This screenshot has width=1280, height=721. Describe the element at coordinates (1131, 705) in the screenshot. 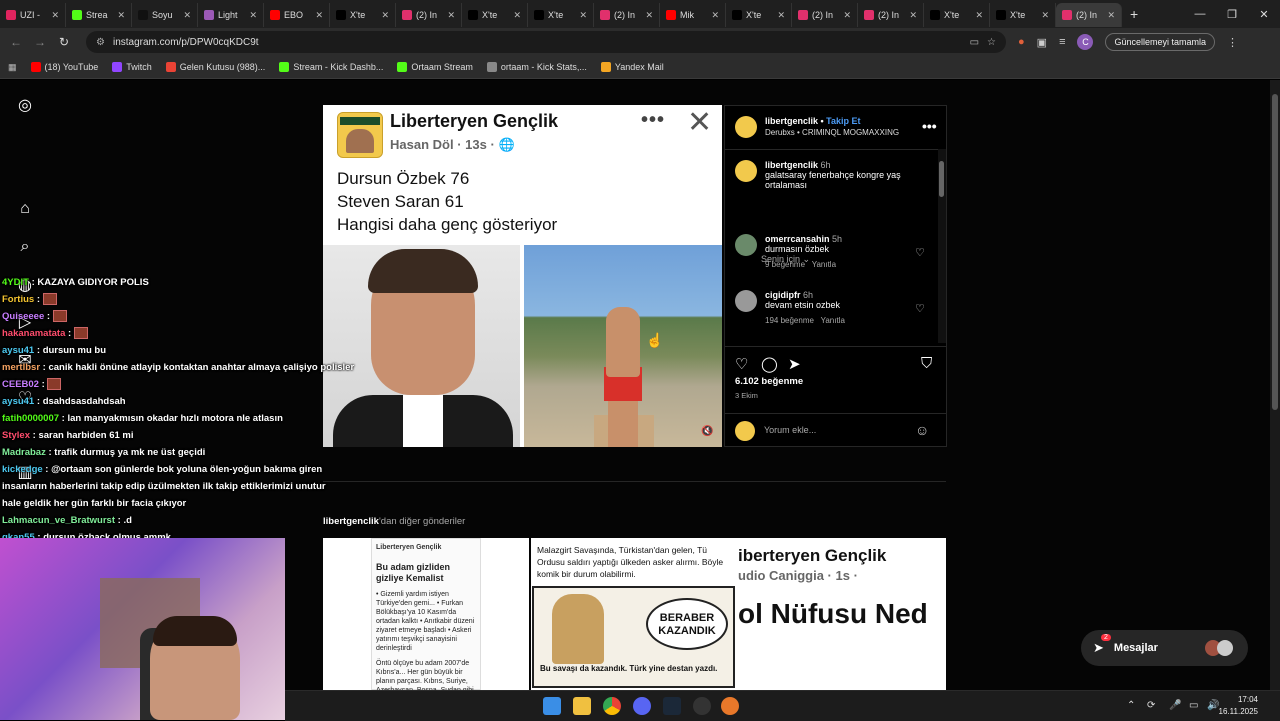

I see `tray-chevron-icon: ⌃` at that location.